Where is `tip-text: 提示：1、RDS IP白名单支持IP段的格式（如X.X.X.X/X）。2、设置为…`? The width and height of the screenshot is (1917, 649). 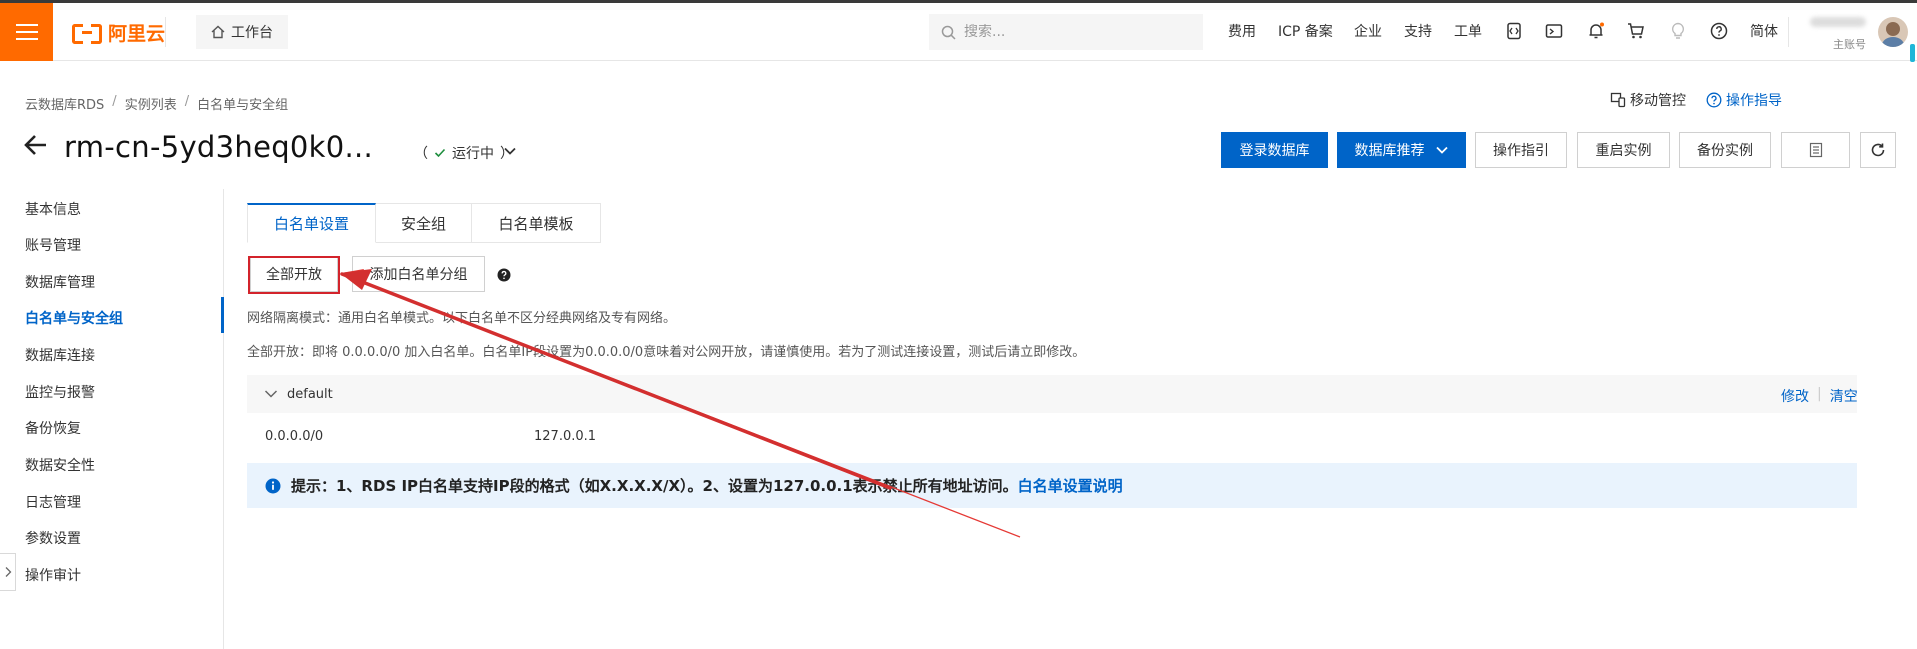
tip-text: 提示：1、RDS IP白名单支持IP段的格式（如X.X.X.X/X）。2、设置为… is located at coordinates (654, 486).